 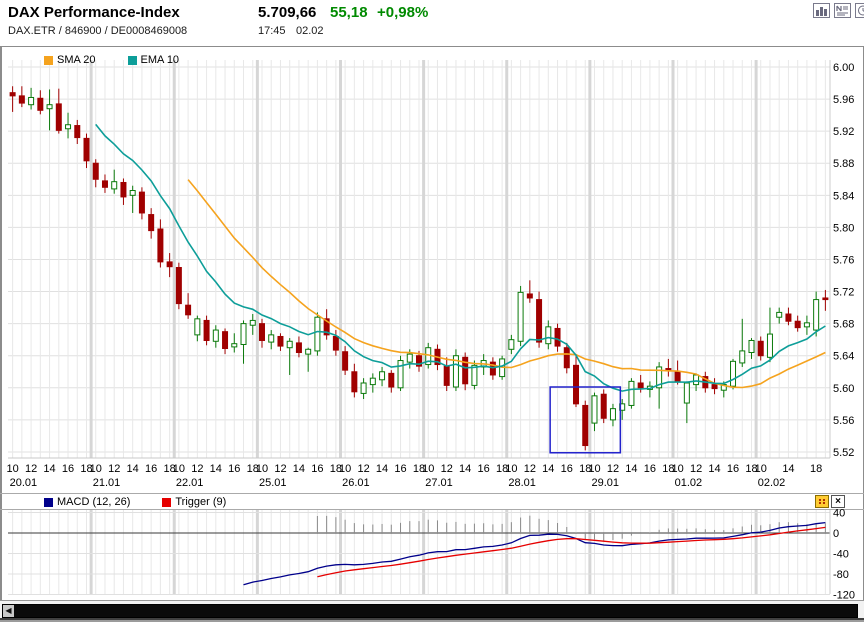 I want to click on settings-dots-icon, so click(x=822, y=501).